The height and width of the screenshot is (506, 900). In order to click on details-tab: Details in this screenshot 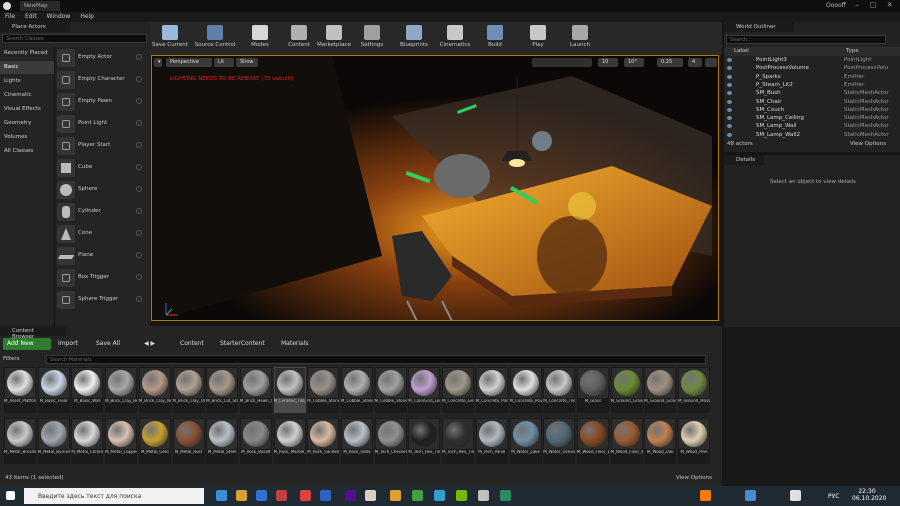, I will do `click(744, 160)`.